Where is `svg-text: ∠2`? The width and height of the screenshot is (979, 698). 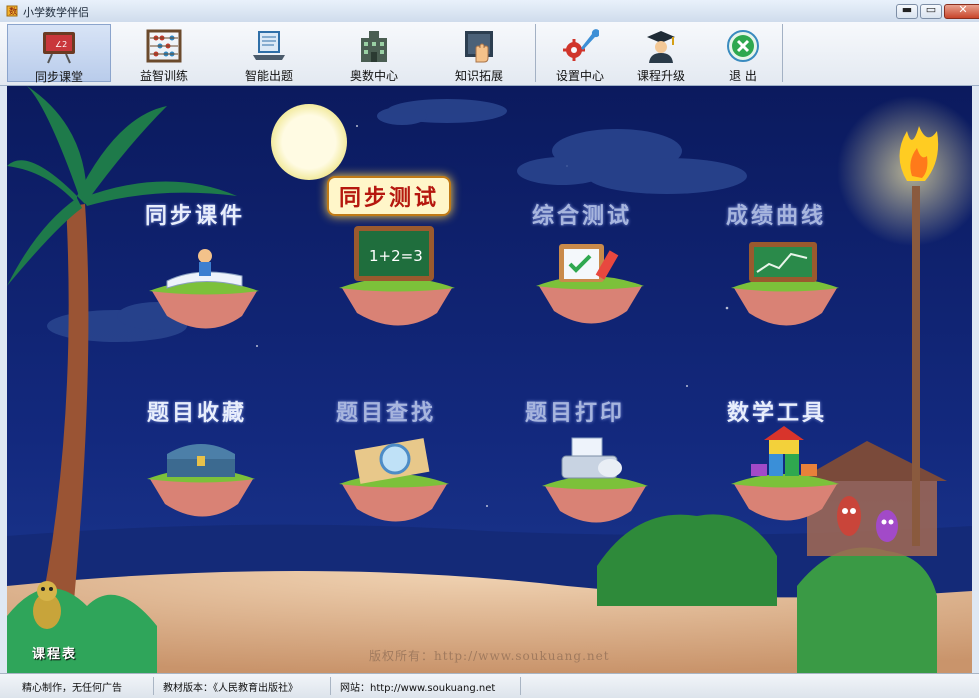
svg-text: ∠2 is located at coordinates (61, 44).